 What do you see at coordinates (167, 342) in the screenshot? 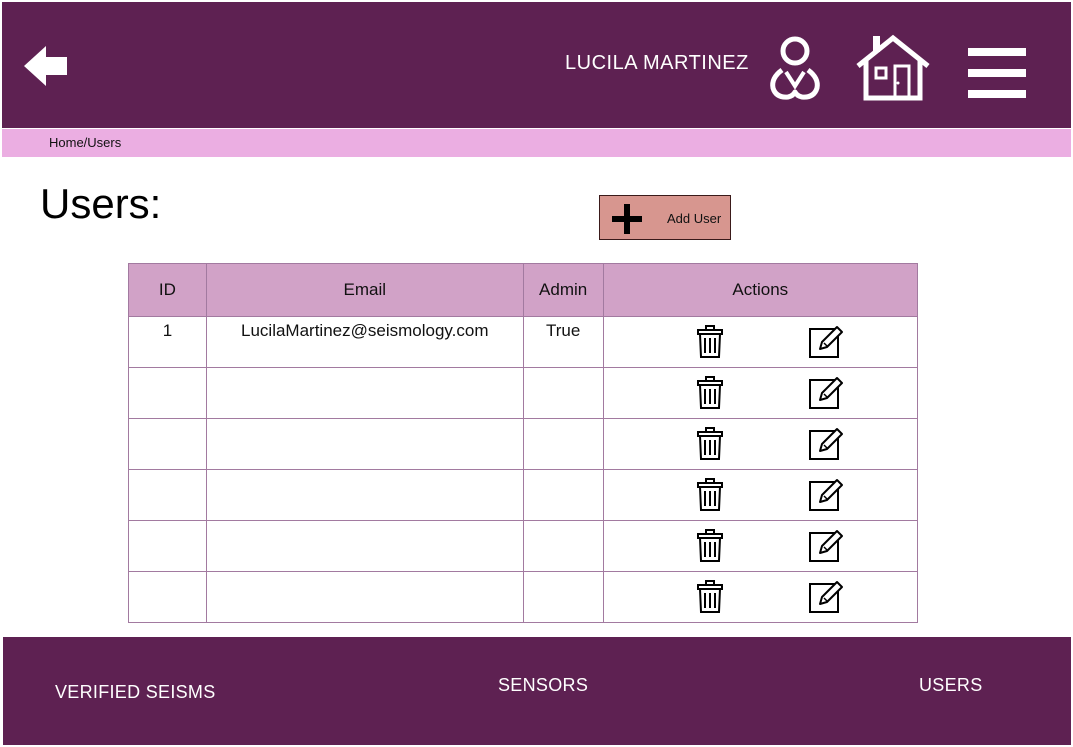
I see `cell-id: 1` at bounding box center [167, 342].